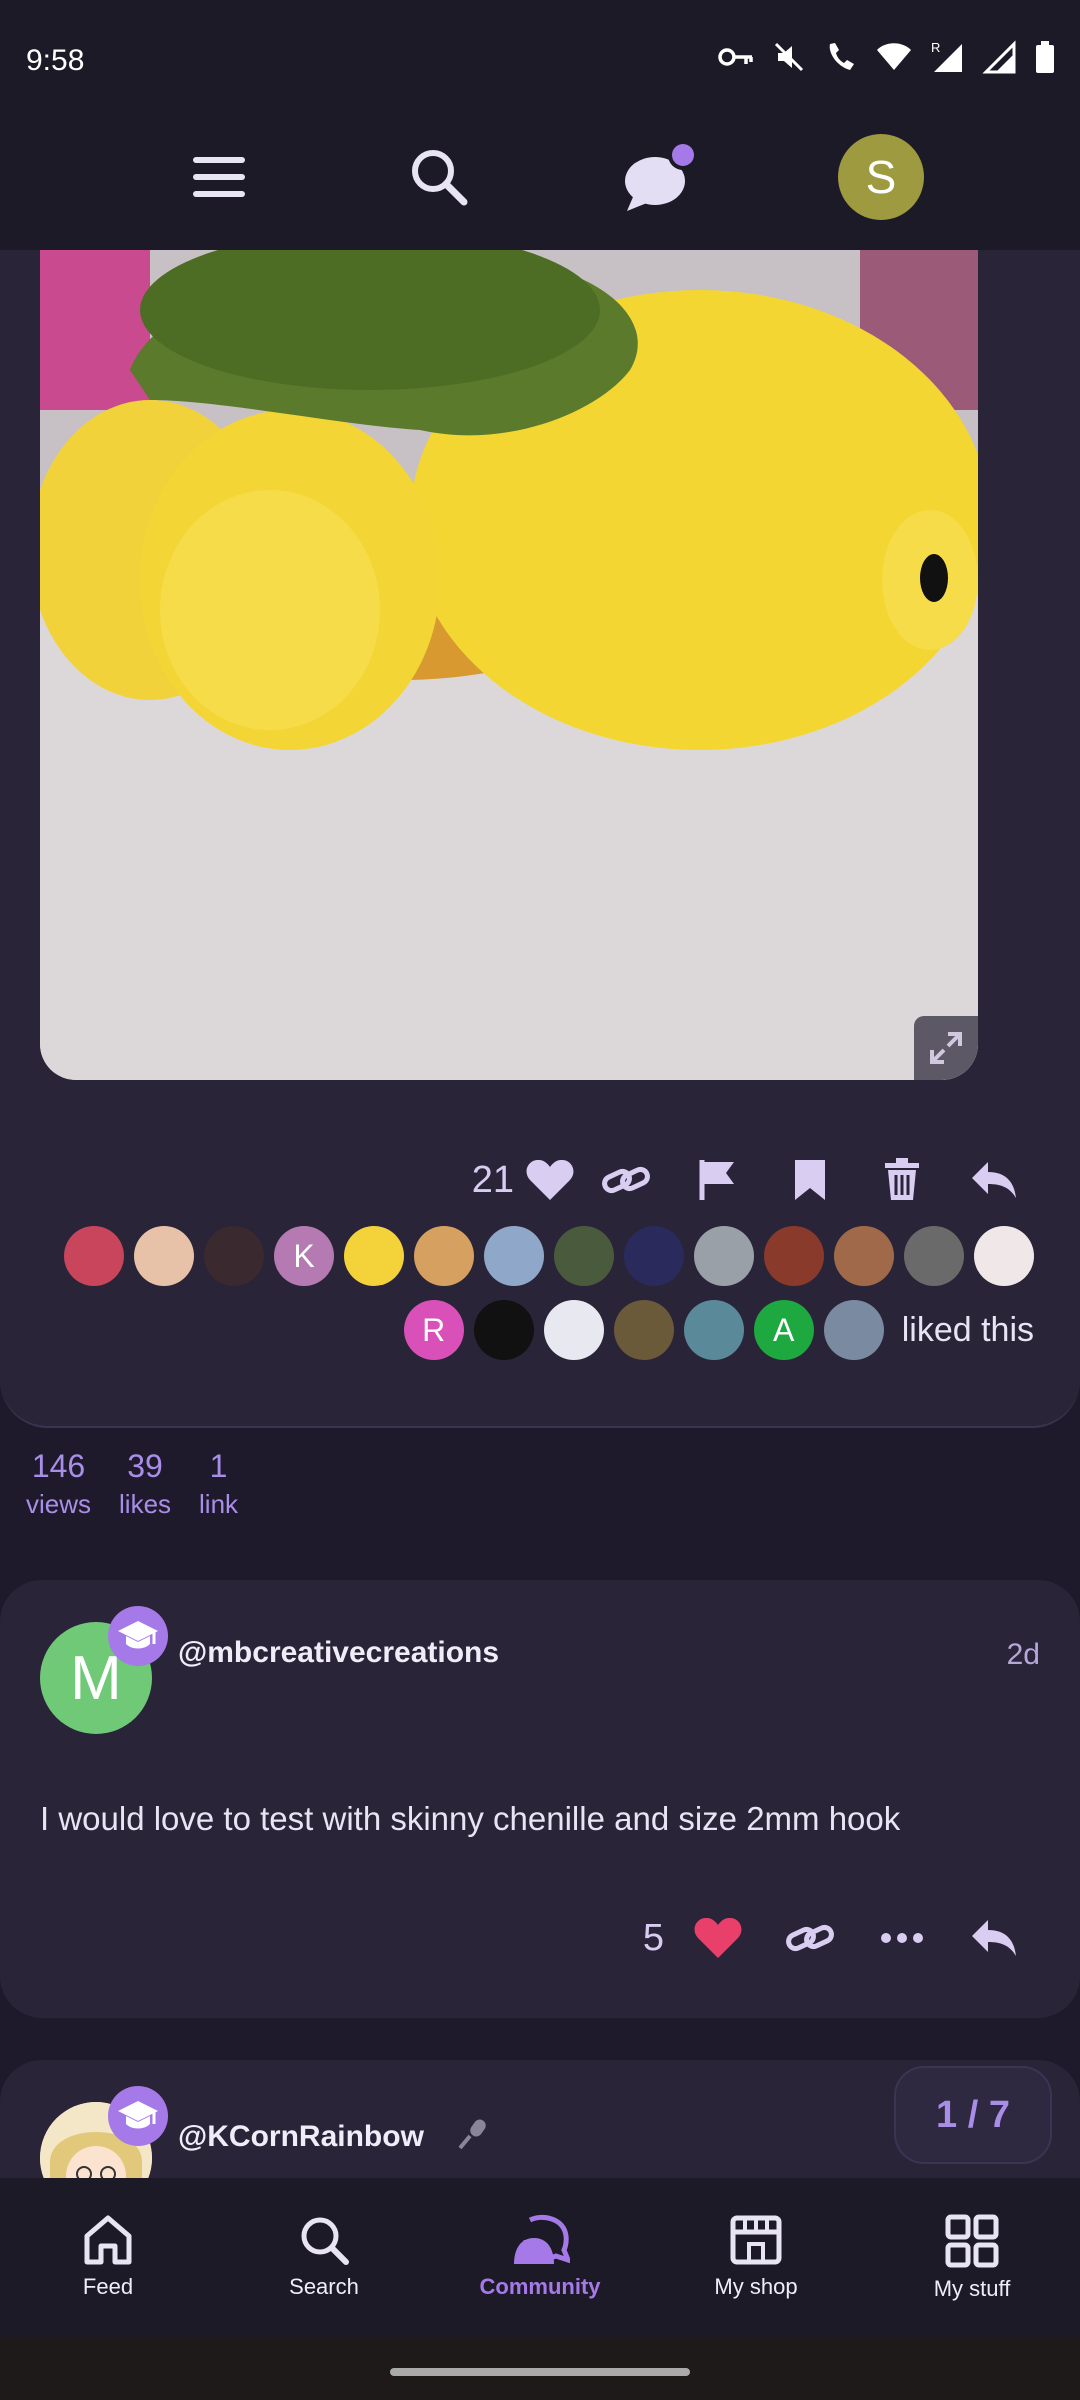 The image size is (1080, 2400). What do you see at coordinates (433, 1330) in the screenshot?
I see `liker-avatar: R` at bounding box center [433, 1330].